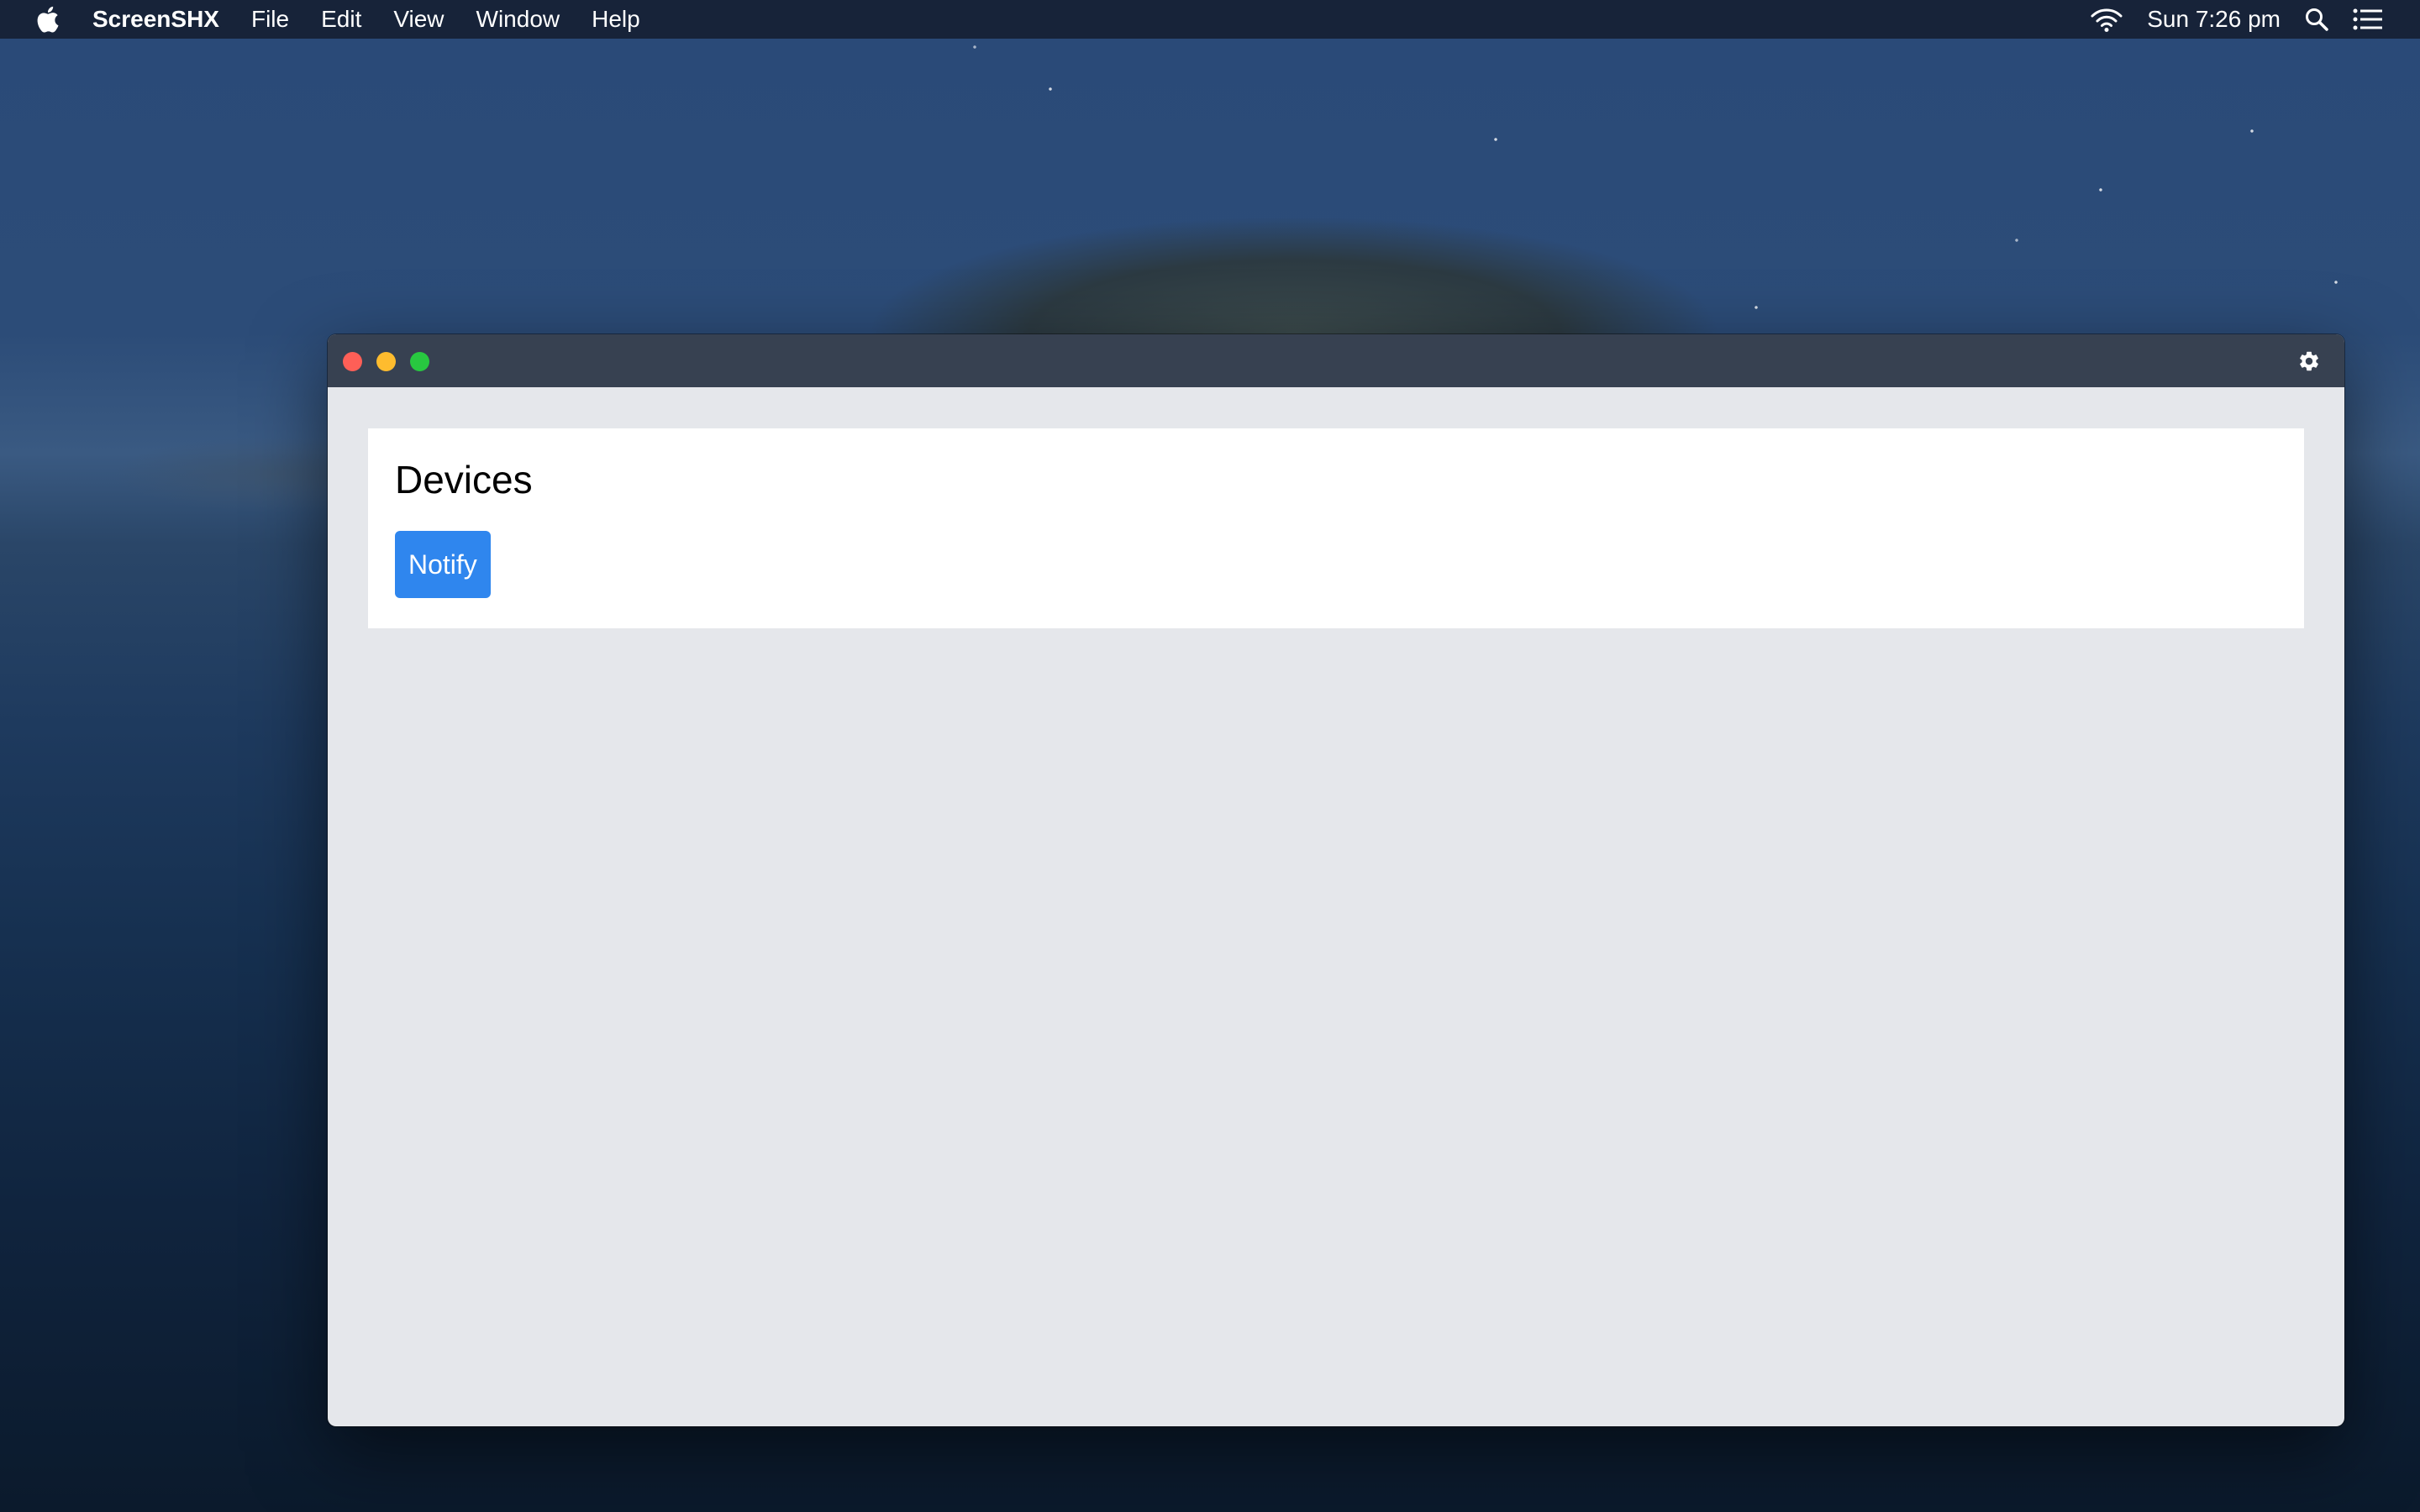  Describe the element at coordinates (616, 19) in the screenshot. I see `menu-help: Help` at that location.